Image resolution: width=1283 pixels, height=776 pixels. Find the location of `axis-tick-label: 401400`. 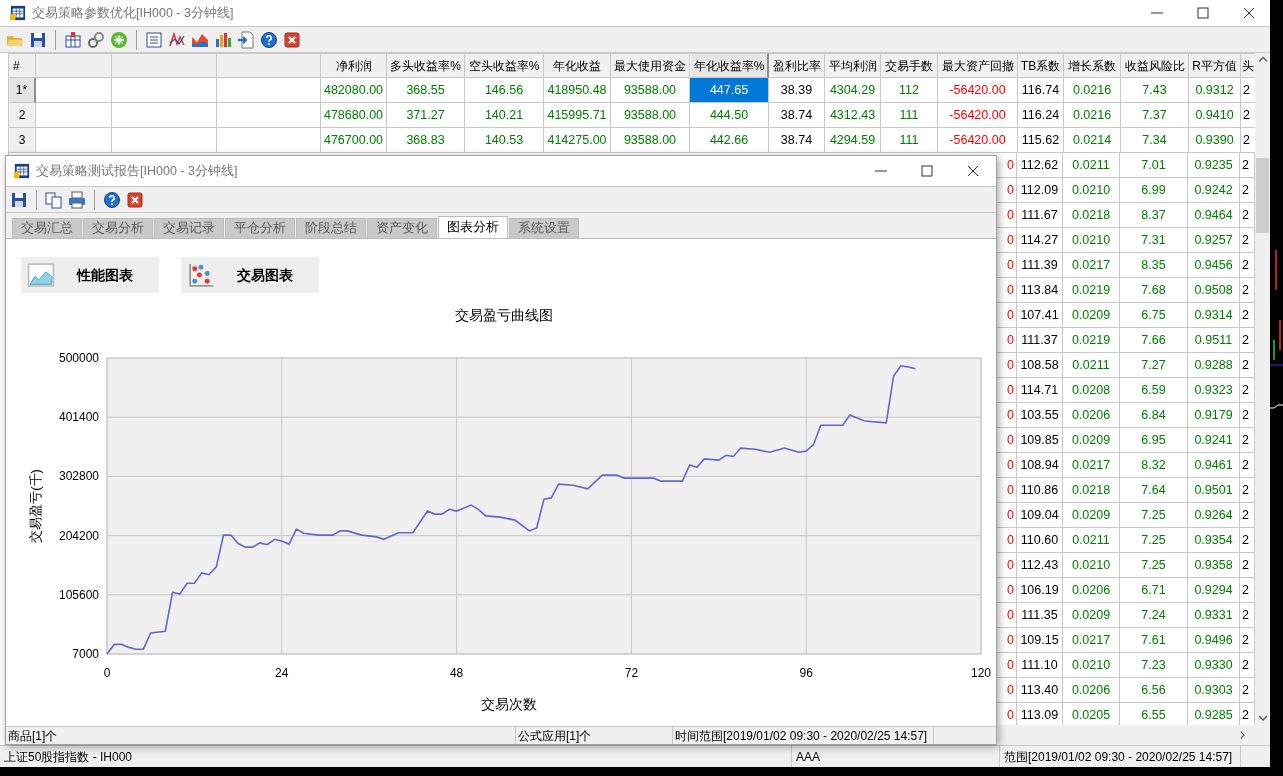

axis-tick-label: 401400 is located at coordinates (78, 417).